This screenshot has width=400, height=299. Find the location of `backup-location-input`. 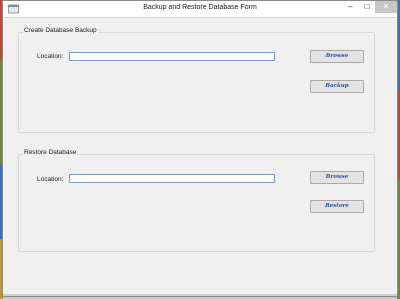

backup-location-input is located at coordinates (172, 56).